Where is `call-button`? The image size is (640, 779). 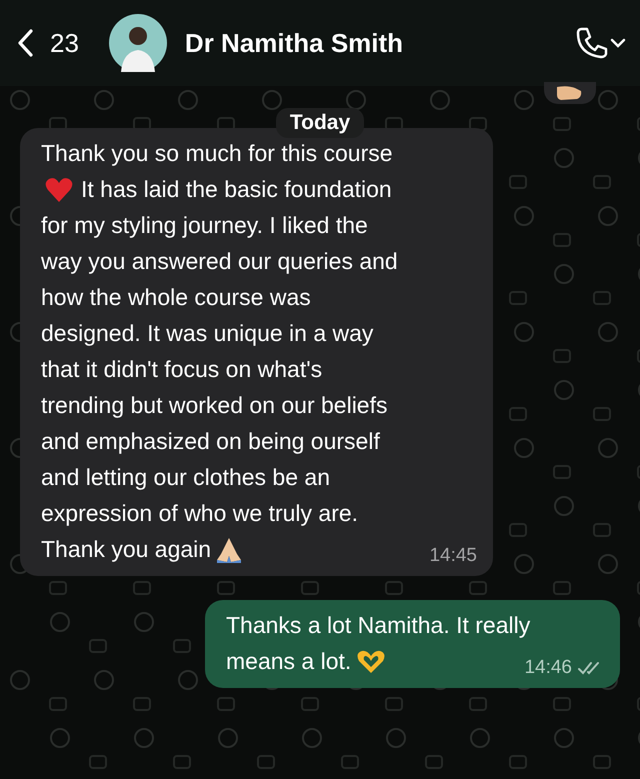 call-button is located at coordinates (600, 43).